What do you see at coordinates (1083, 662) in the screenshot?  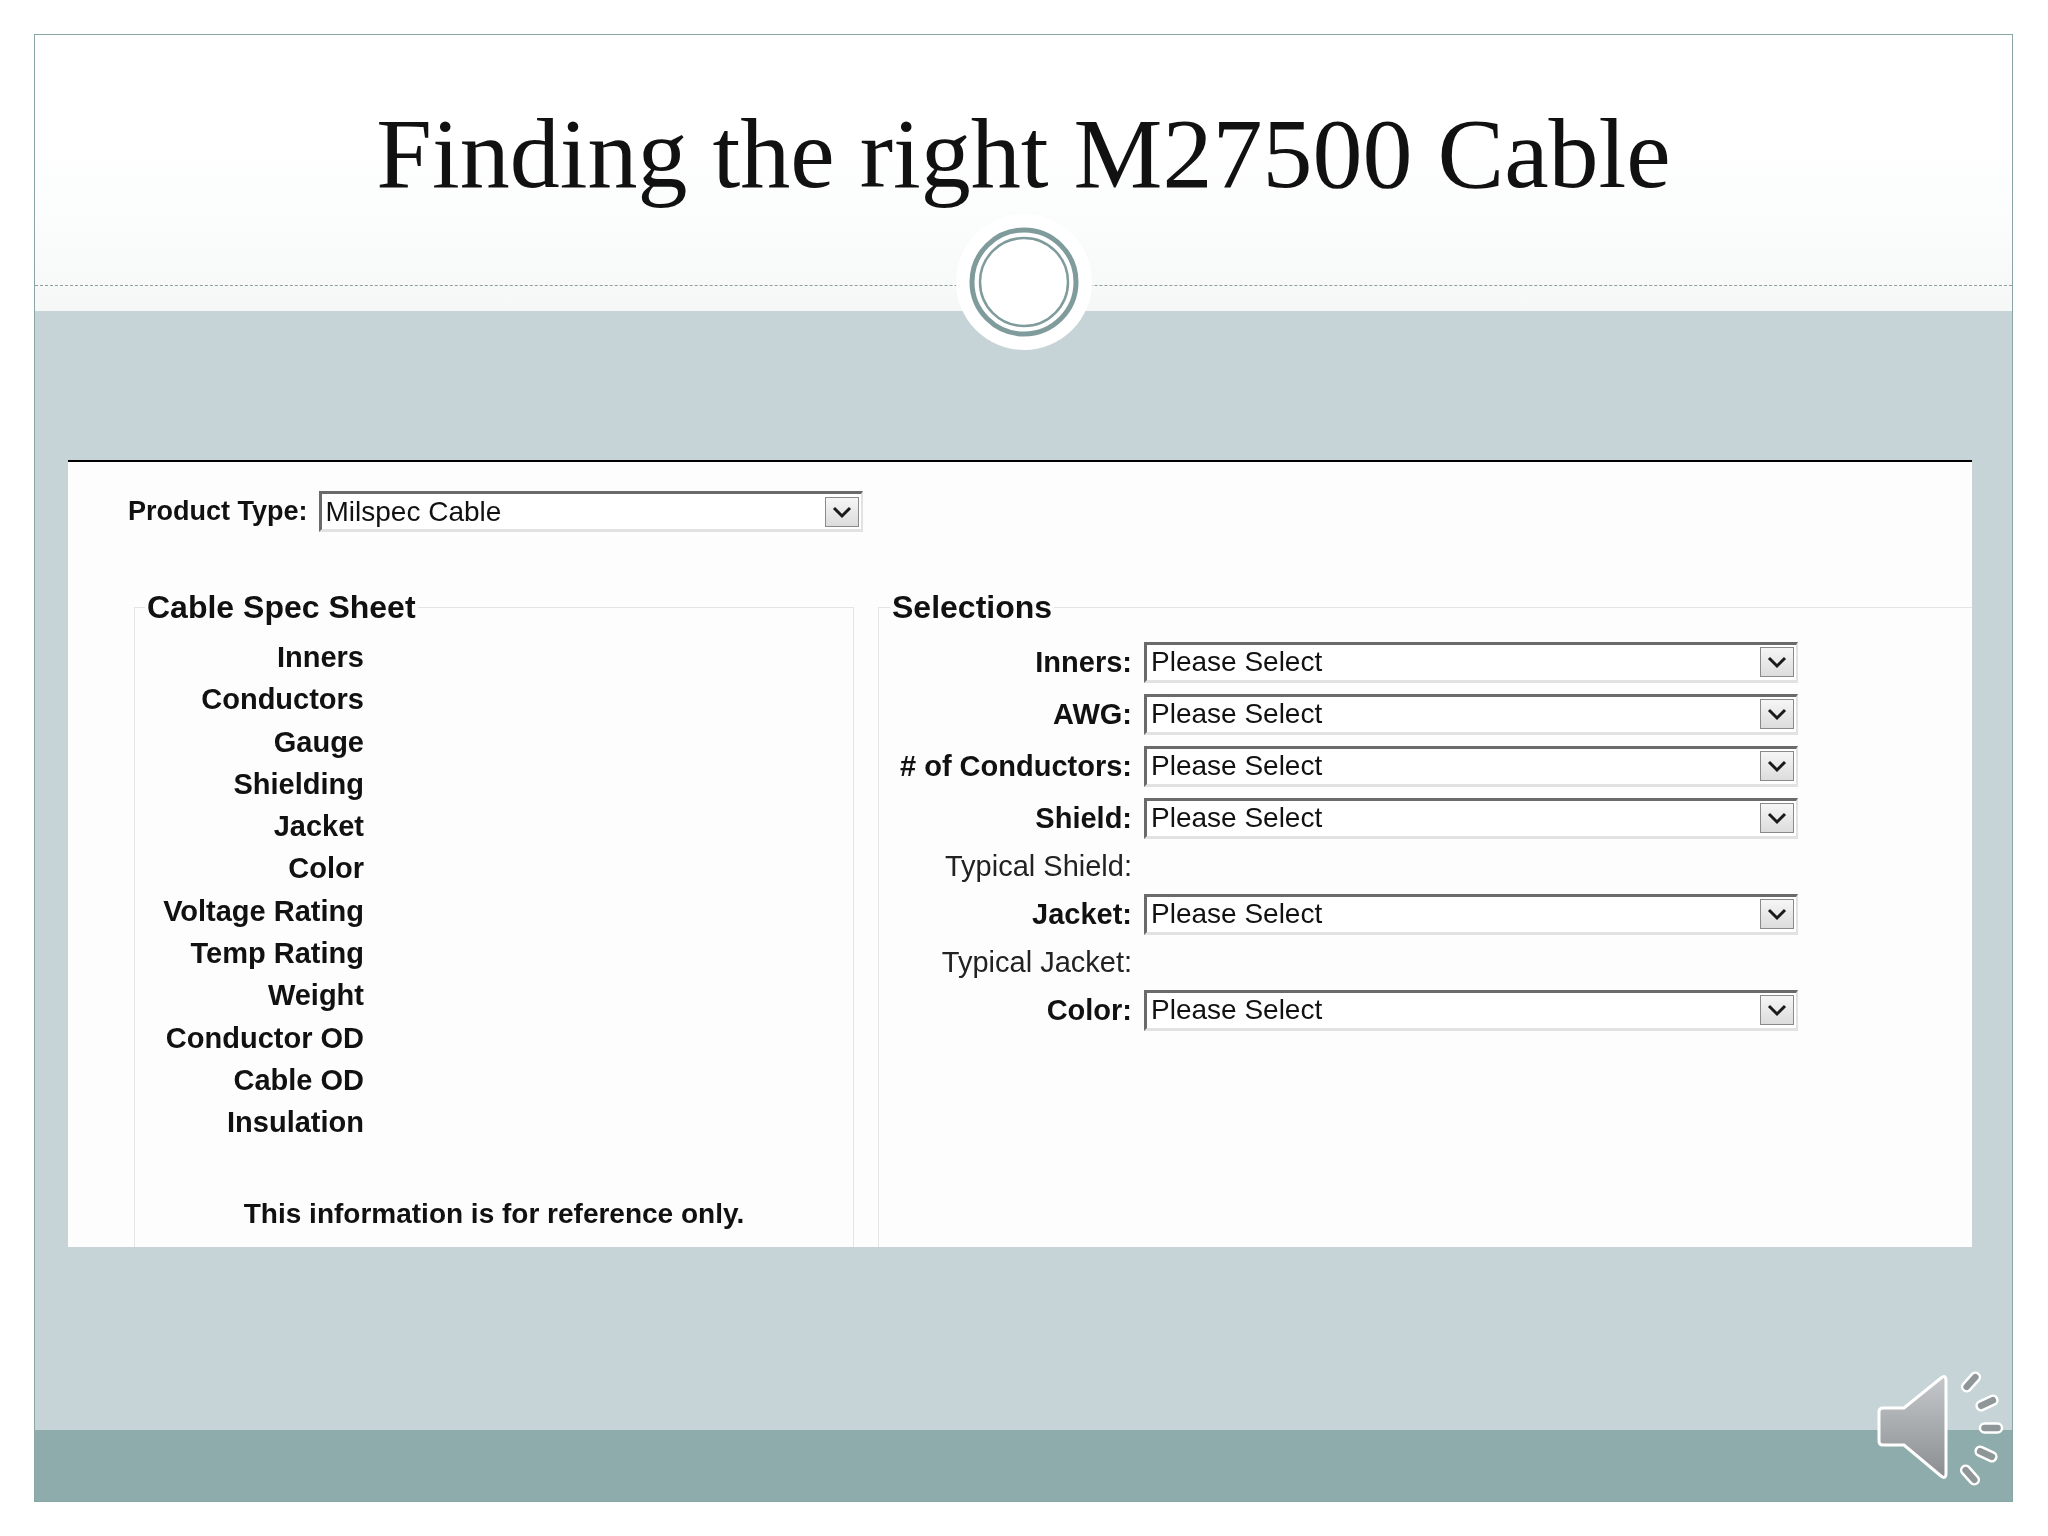 I see `selection-label: Inners:` at bounding box center [1083, 662].